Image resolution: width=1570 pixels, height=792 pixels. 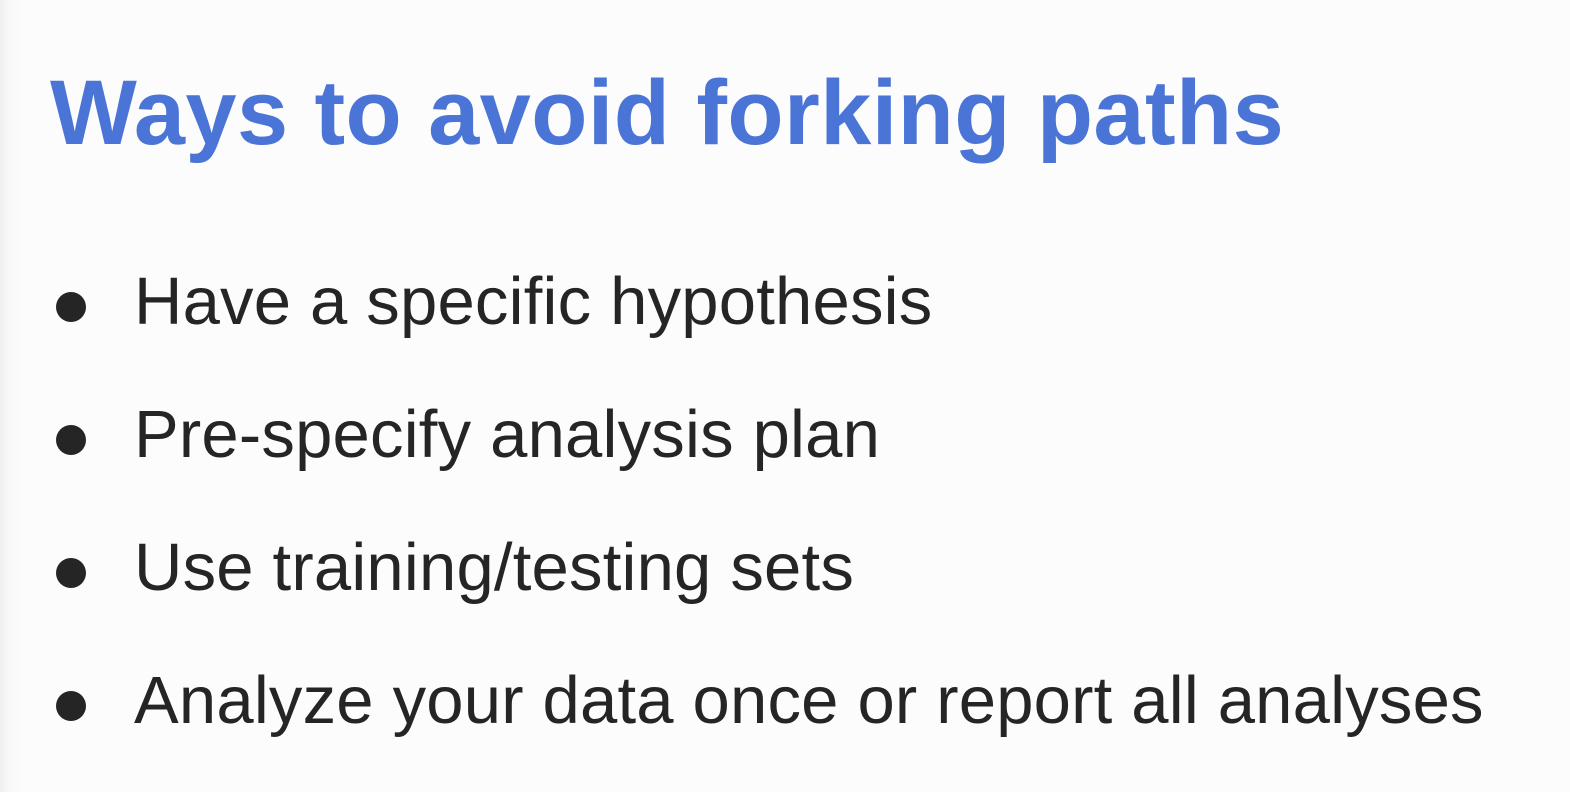 What do you see at coordinates (494, 567) in the screenshot?
I see `bullet-text: Use training/testing sets` at bounding box center [494, 567].